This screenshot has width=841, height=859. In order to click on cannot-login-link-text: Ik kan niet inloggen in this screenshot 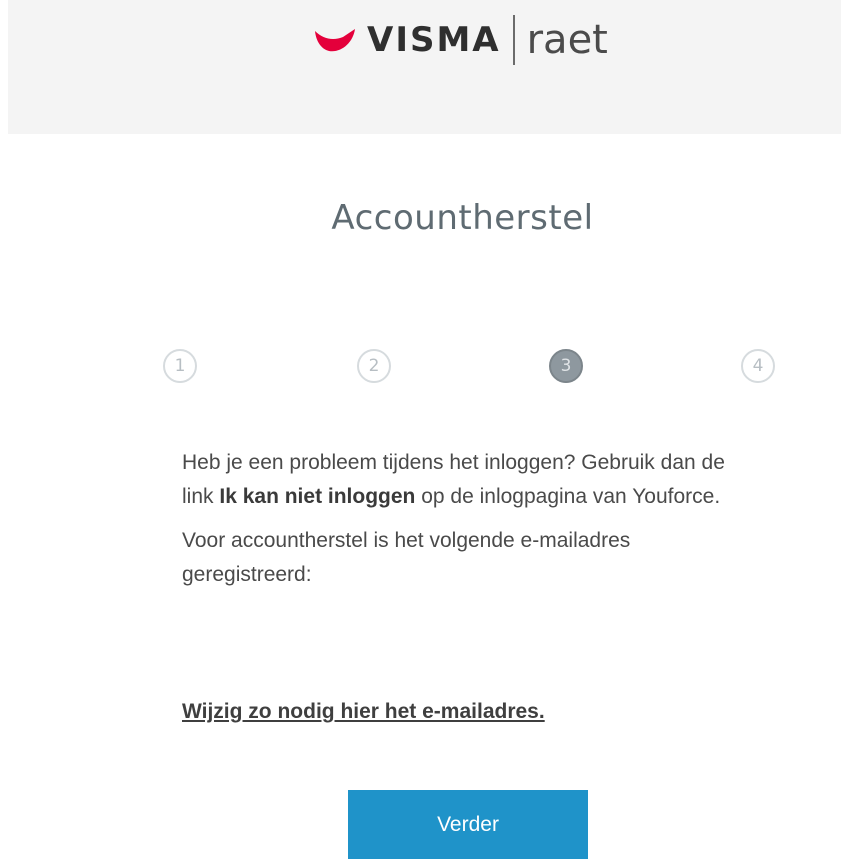, I will do `click(317, 496)`.